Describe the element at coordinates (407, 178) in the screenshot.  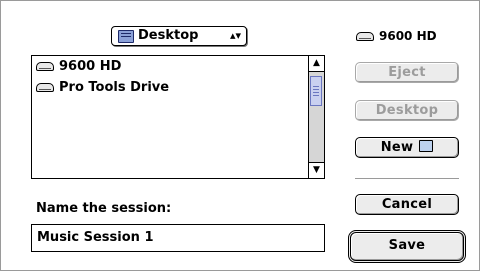
I see `divider` at that location.